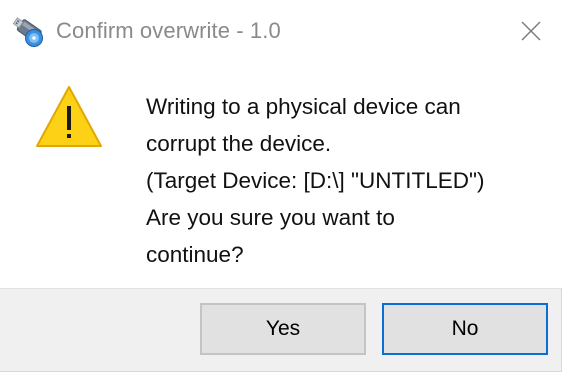 This screenshot has width=562, height=372. What do you see at coordinates (195, 254) in the screenshot?
I see `message-line: continue?` at bounding box center [195, 254].